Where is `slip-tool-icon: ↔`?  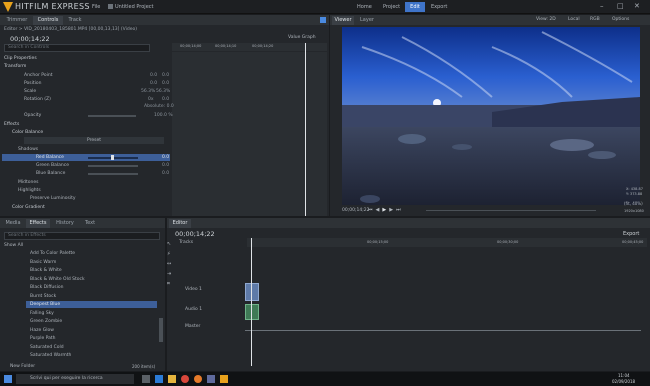
slip-tool-icon: ↔ is located at coordinates (170, 264).